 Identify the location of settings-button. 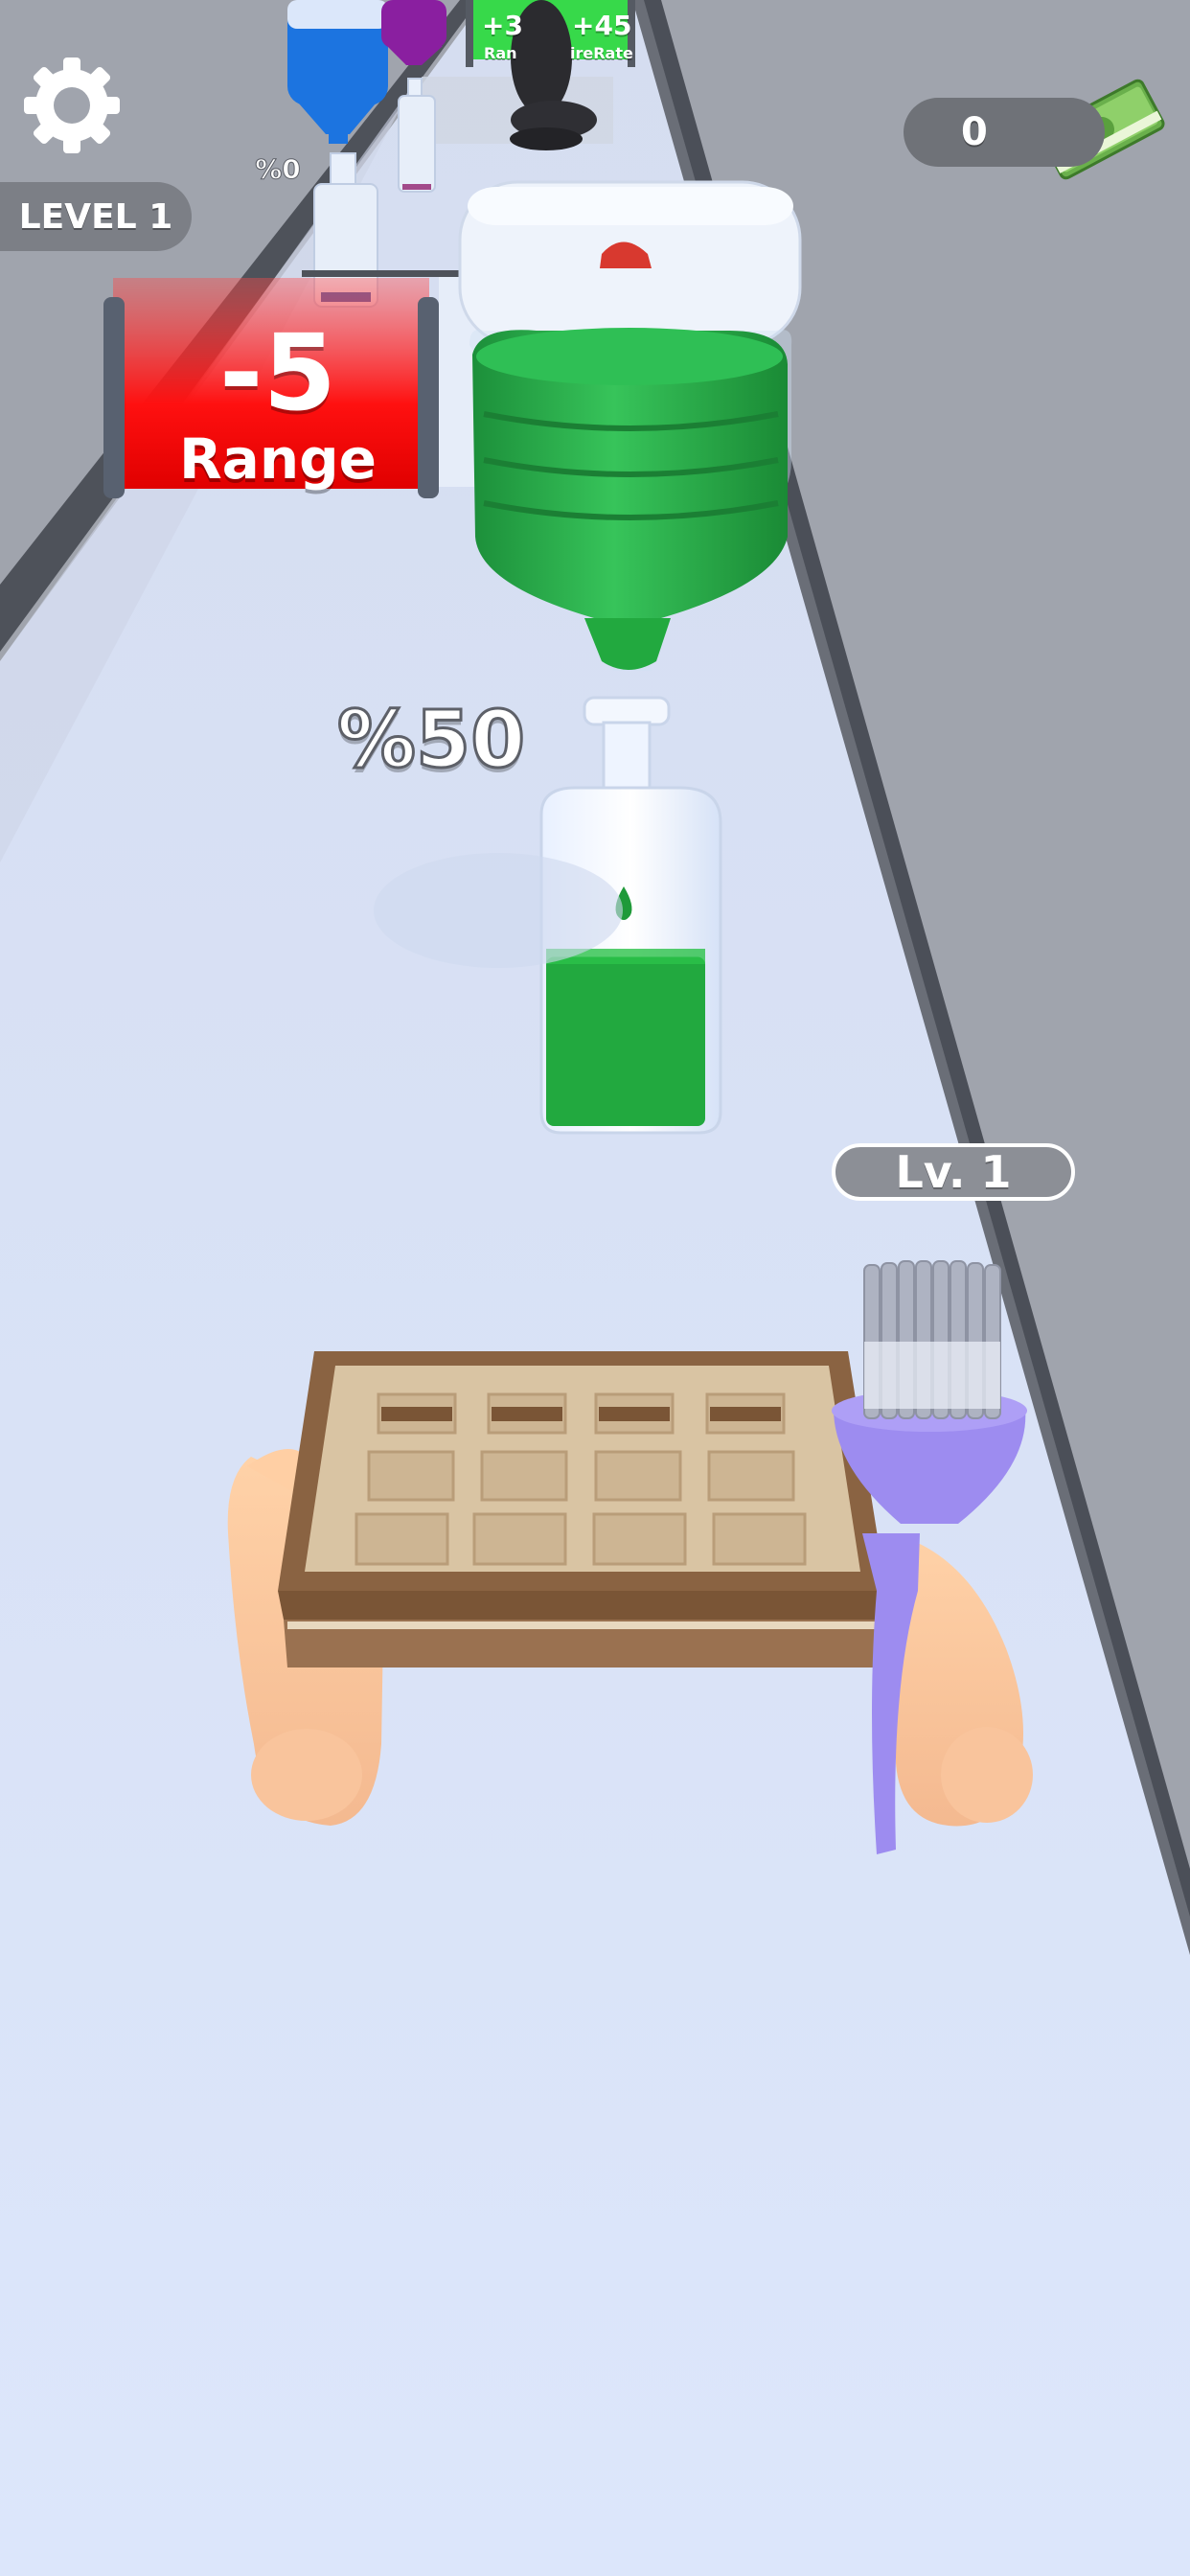
(72, 105).